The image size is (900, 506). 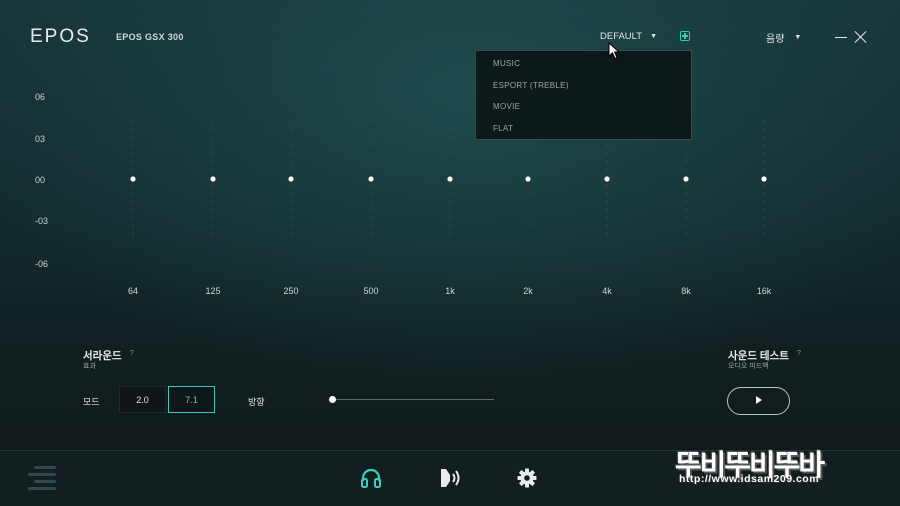 I want to click on preset-option-flat: FLAT, so click(x=503, y=128).